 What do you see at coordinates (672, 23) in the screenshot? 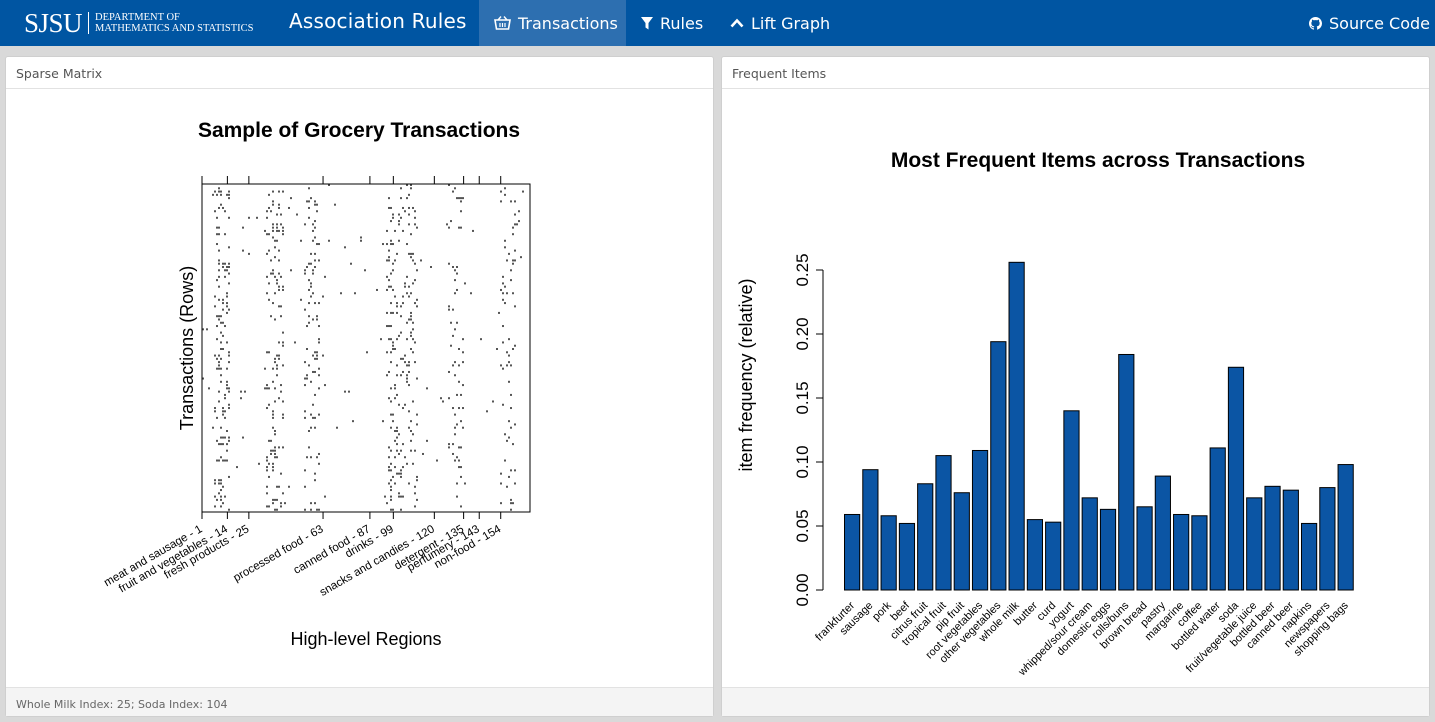
I see `tab-rules: Rules` at bounding box center [672, 23].